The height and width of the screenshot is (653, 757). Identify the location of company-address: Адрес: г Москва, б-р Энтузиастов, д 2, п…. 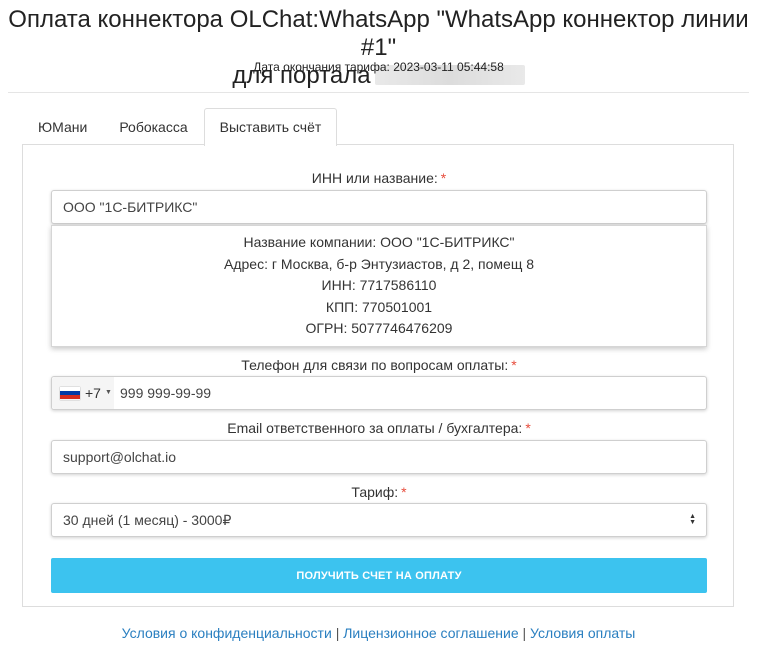
(379, 263).